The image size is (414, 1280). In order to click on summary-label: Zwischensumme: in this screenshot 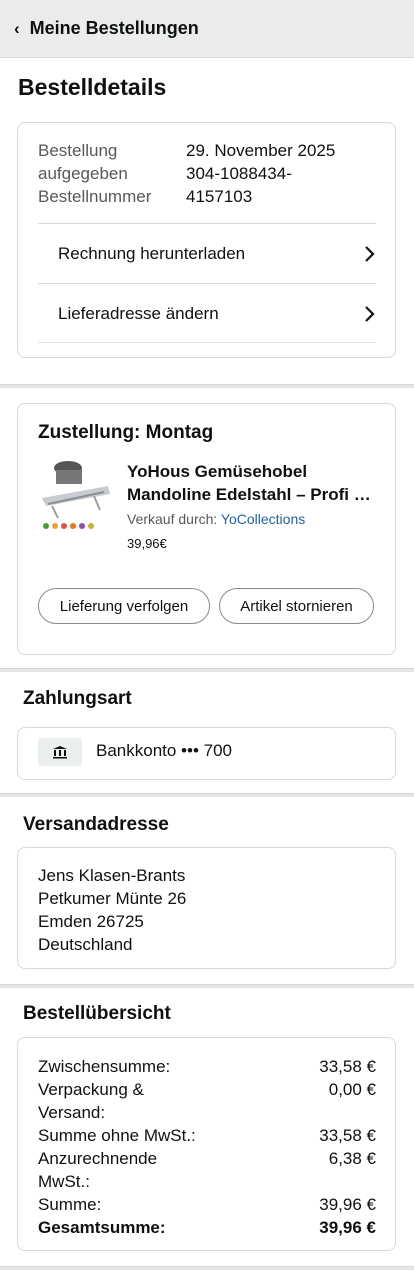, I will do `click(104, 1066)`.